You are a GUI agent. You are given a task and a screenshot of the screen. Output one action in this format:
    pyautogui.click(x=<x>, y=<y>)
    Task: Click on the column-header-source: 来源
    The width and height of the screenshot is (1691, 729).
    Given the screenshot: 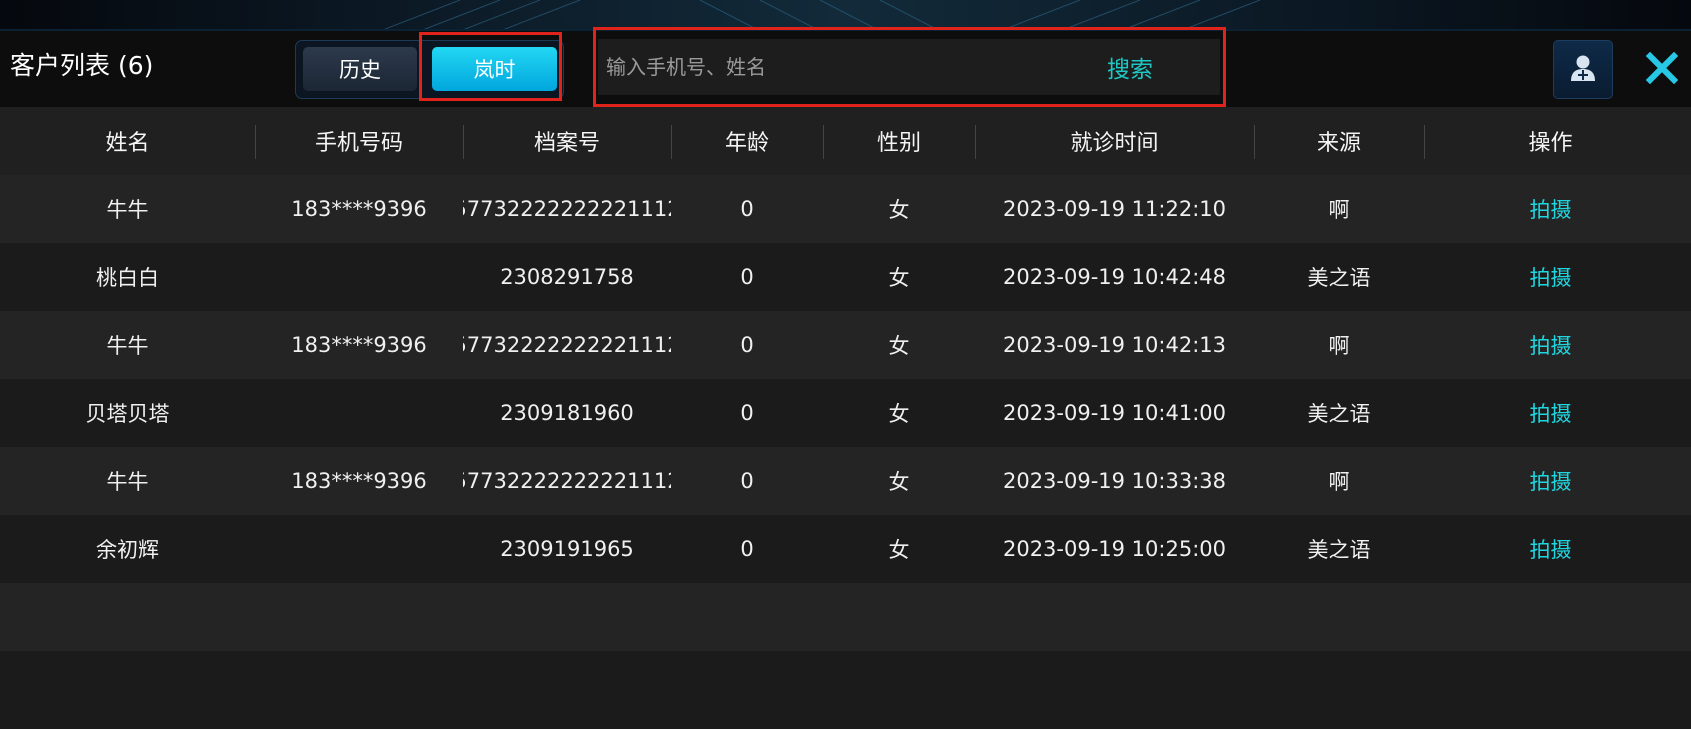 What is the action you would take?
    pyautogui.click(x=1338, y=143)
    